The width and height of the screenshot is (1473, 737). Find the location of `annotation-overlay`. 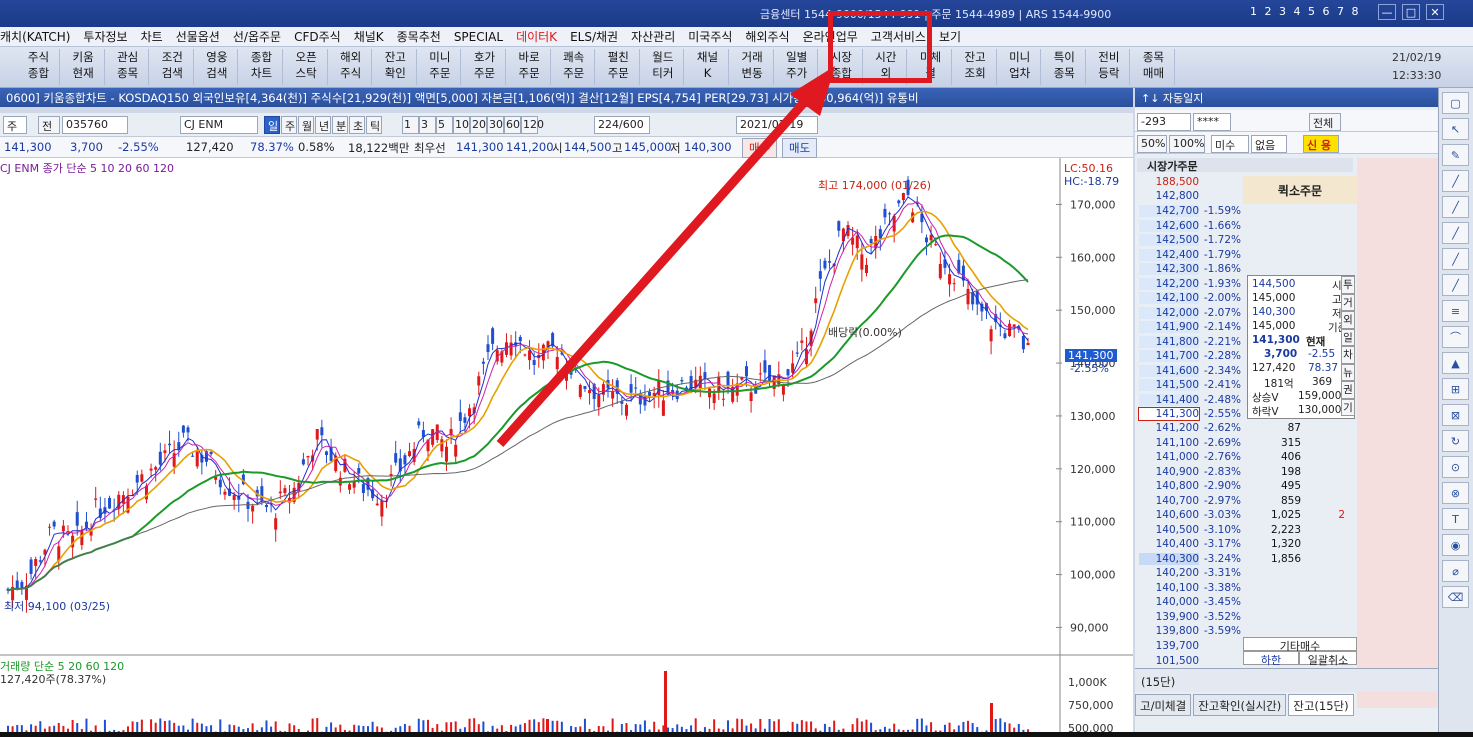

annotation-overlay is located at coordinates (665, 256).